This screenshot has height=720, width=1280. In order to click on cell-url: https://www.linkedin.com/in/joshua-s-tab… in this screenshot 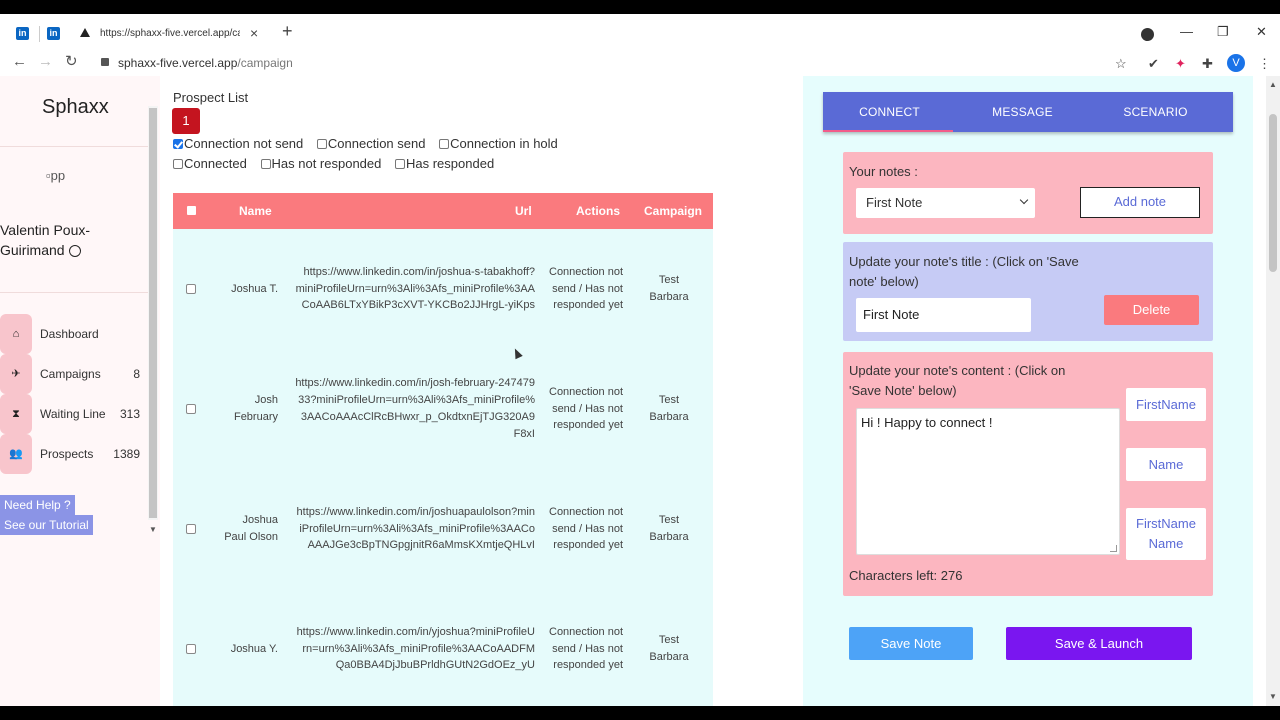, I will do `click(415, 289)`.